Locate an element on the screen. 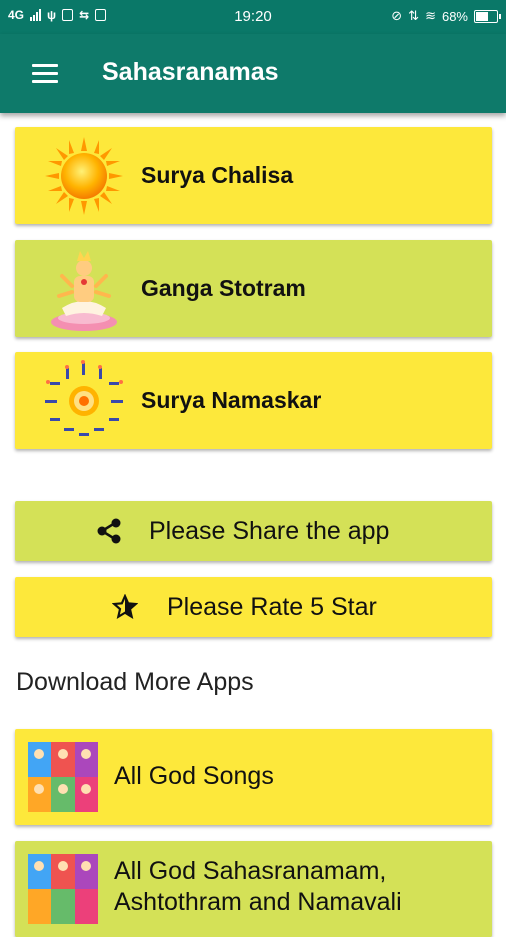 Image resolution: width=506 pixels, height=937 pixels. list-item-surya-namaskar: Surya Namaskar is located at coordinates (253, 400).